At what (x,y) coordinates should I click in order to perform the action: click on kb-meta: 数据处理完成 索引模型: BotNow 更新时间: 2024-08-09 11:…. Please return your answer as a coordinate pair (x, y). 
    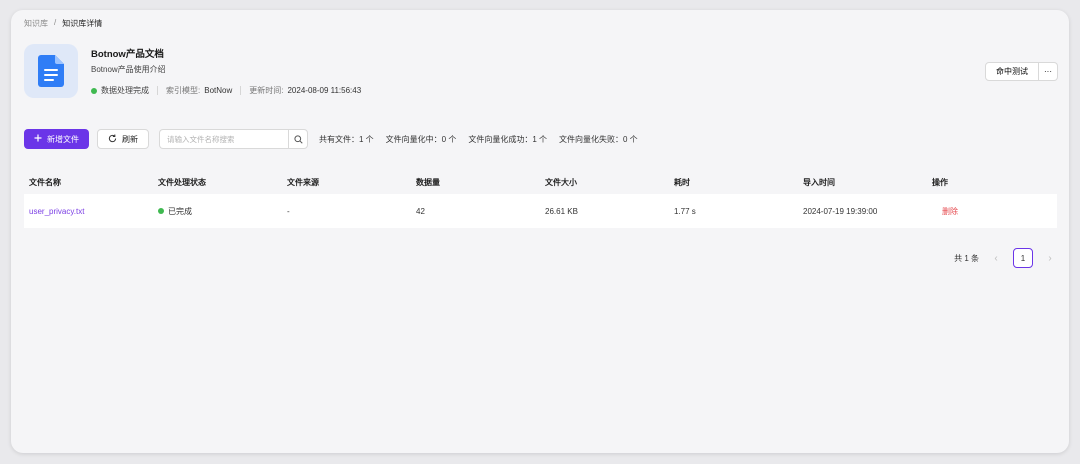
    Looking at the image, I should click on (226, 90).